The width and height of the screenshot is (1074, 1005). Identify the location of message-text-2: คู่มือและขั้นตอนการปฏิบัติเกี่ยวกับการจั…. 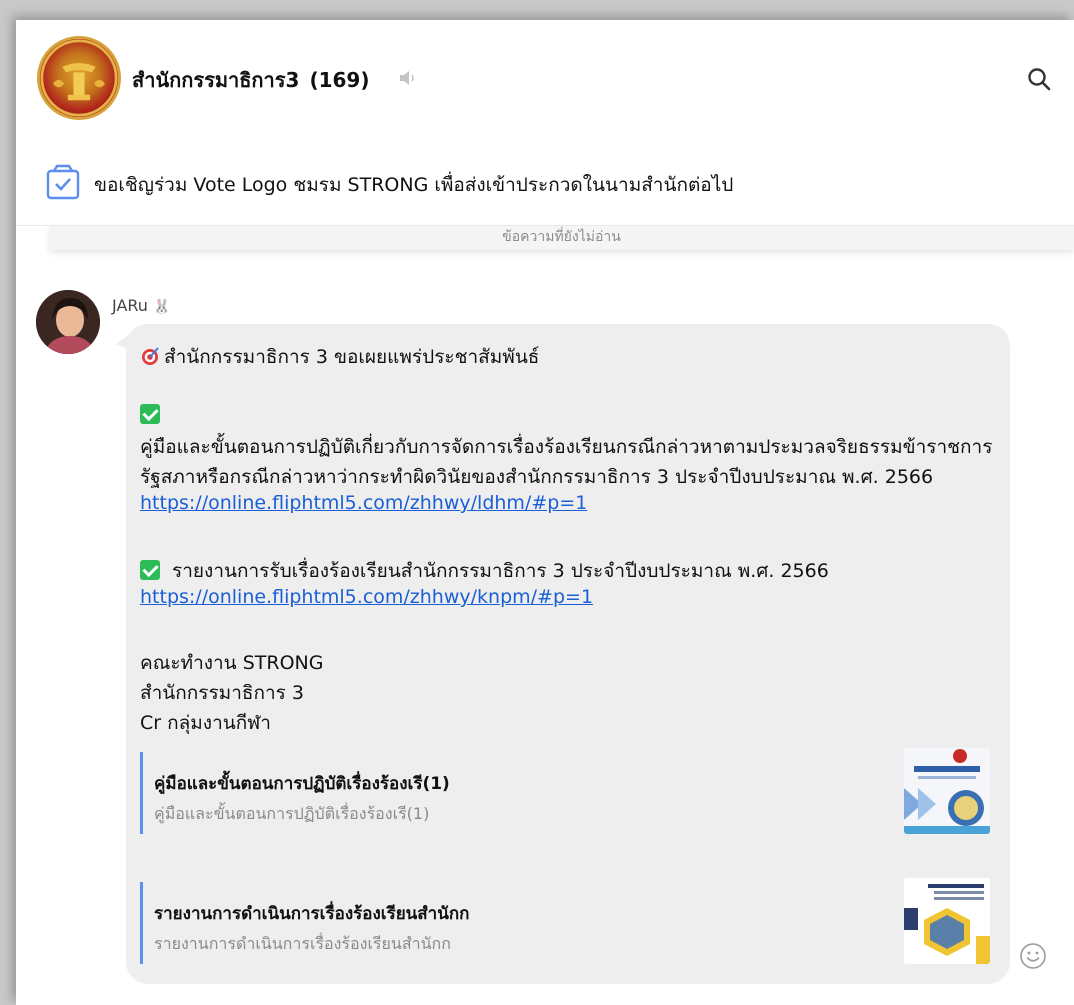
(566, 447).